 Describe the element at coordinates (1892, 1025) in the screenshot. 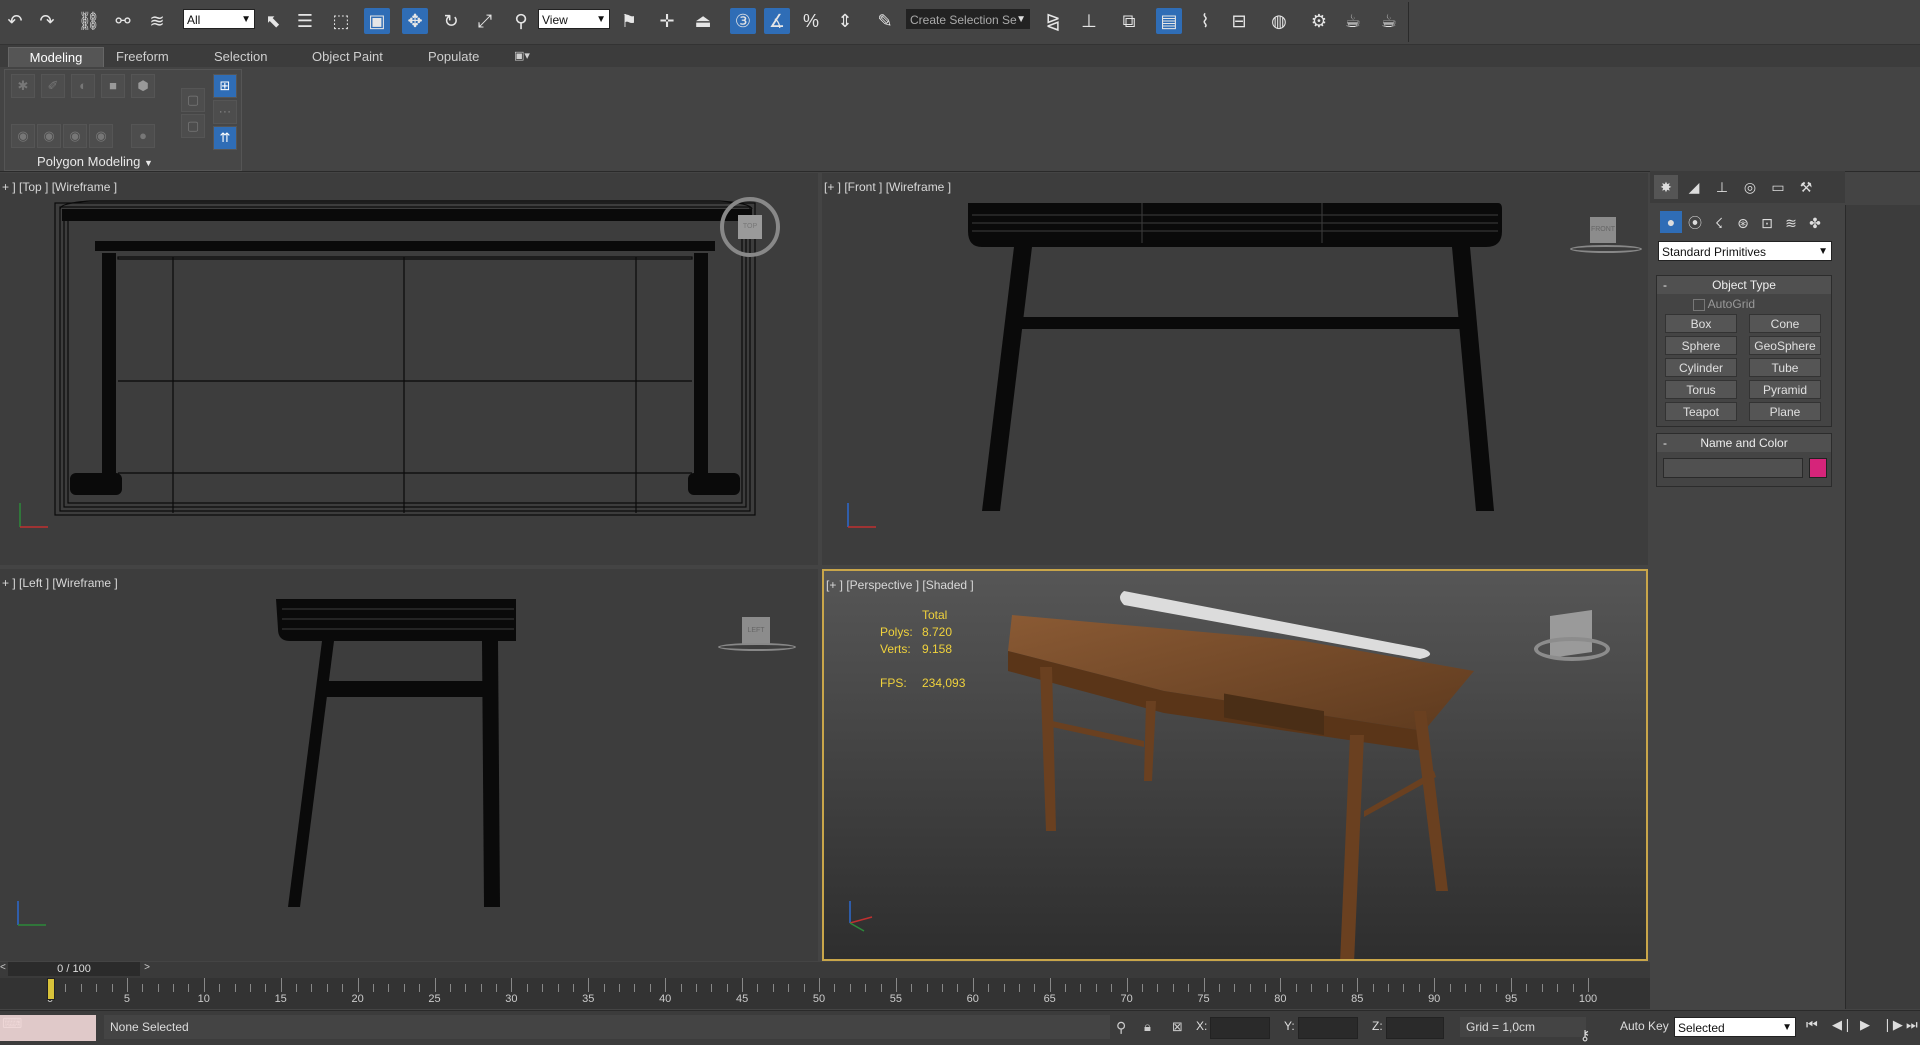

I see `next-frame-icon: ❘▶` at that location.